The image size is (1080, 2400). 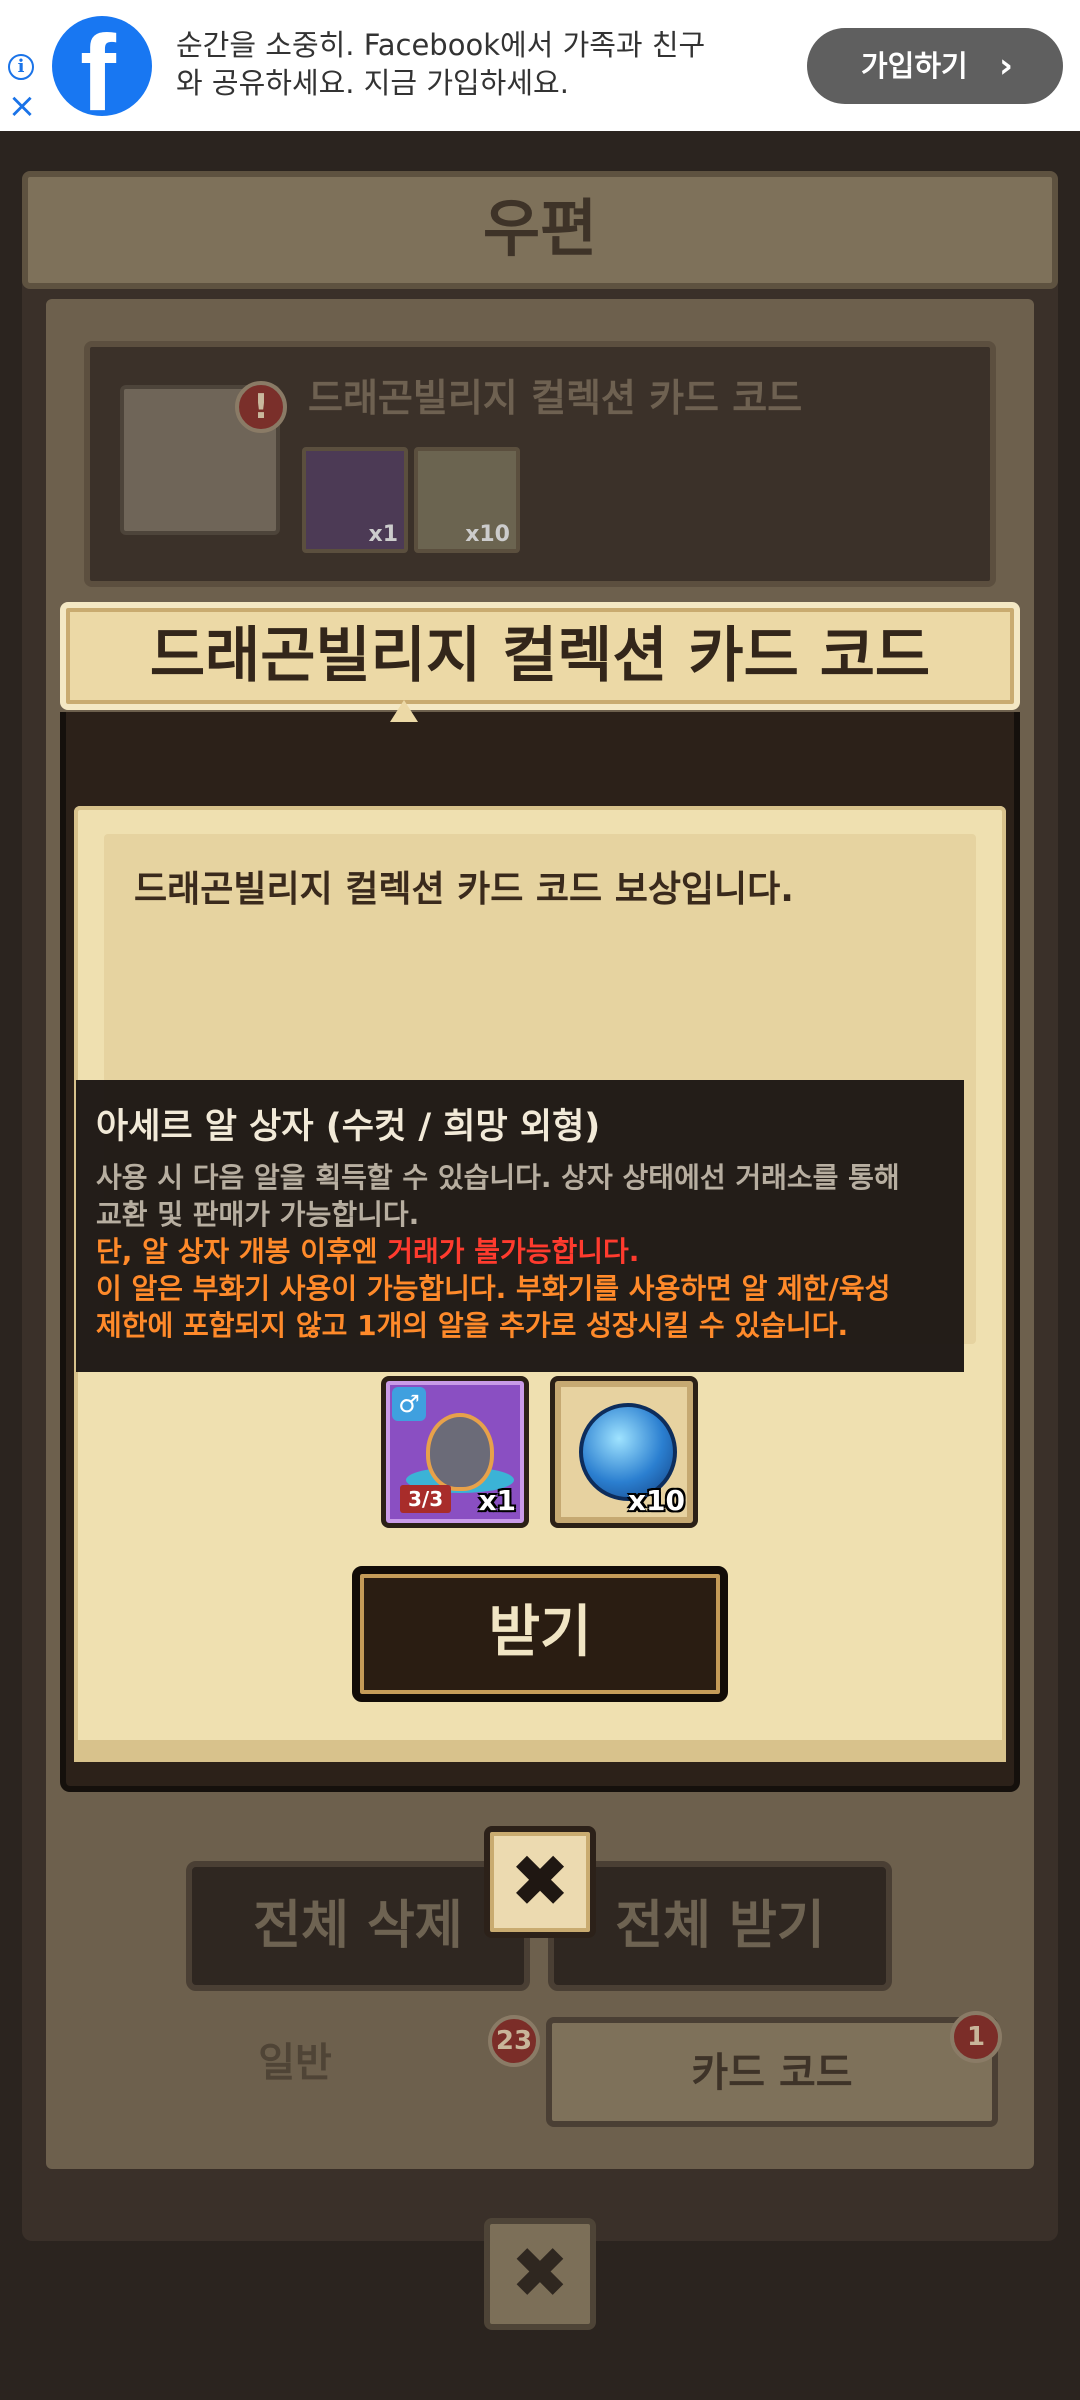 I want to click on receive-all-button: 전체 받기, so click(x=720, y=1926).